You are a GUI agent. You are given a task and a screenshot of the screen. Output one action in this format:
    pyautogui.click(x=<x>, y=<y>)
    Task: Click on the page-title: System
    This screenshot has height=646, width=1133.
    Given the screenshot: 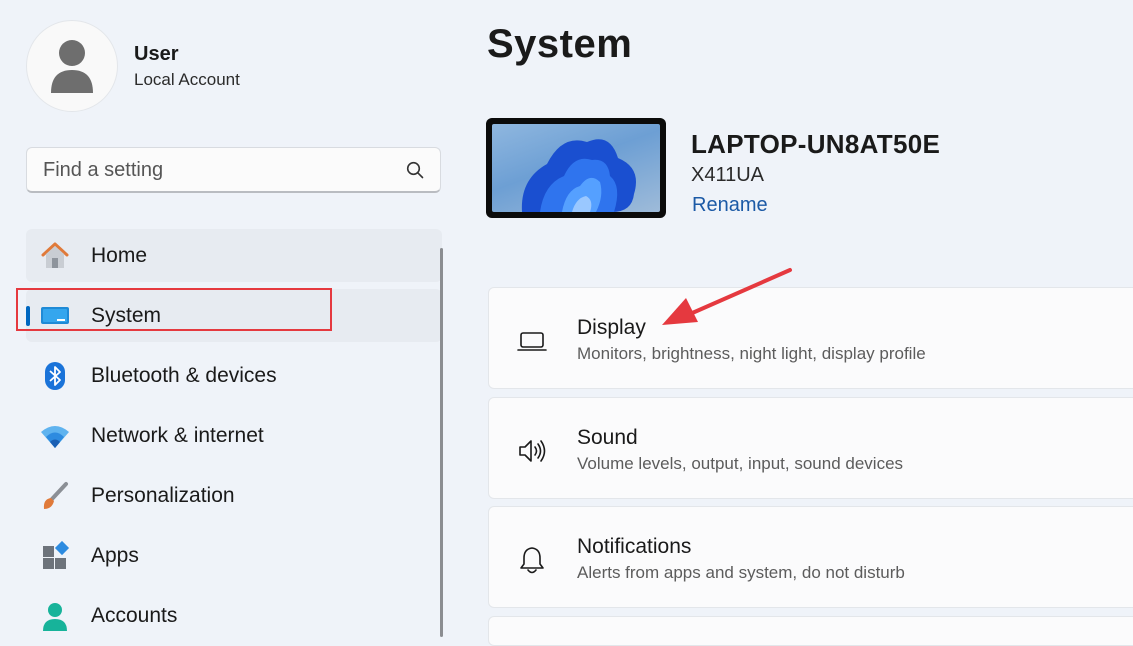 What is the action you would take?
    pyautogui.click(x=560, y=44)
    